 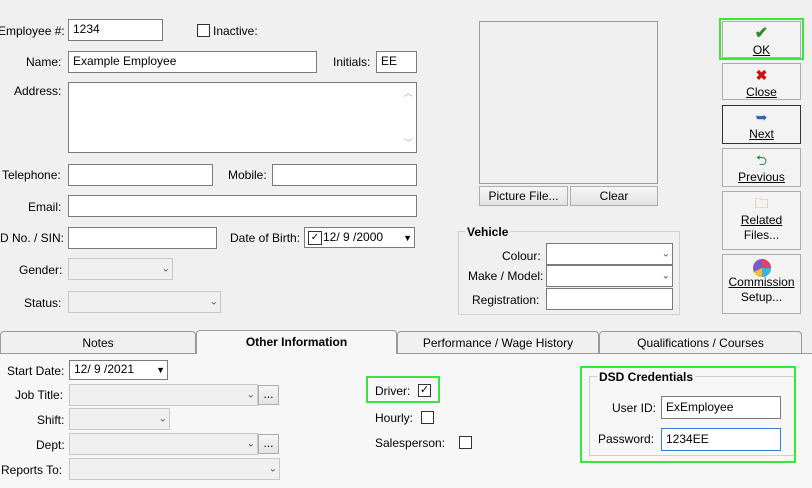 What do you see at coordinates (39, 395) in the screenshot?
I see `job-title-label: Job Title:` at bounding box center [39, 395].